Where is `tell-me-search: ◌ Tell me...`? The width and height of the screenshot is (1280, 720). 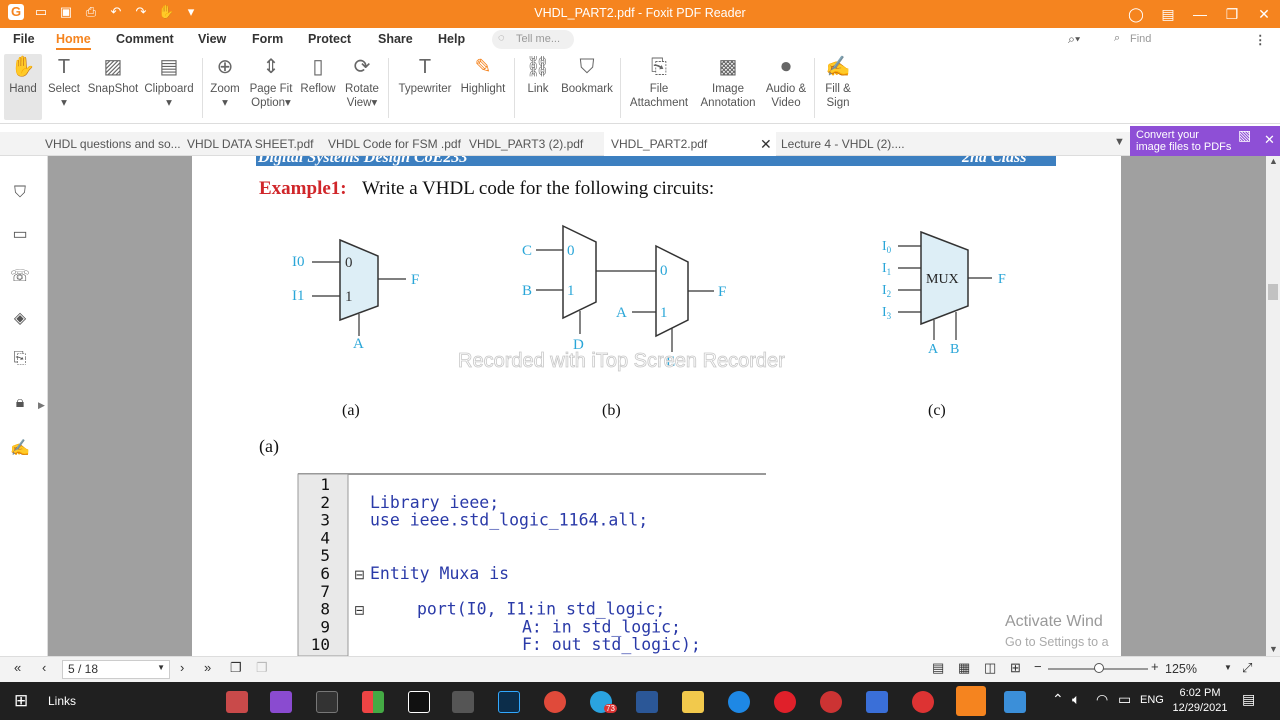
tell-me-search: ◌ Tell me... is located at coordinates (533, 39).